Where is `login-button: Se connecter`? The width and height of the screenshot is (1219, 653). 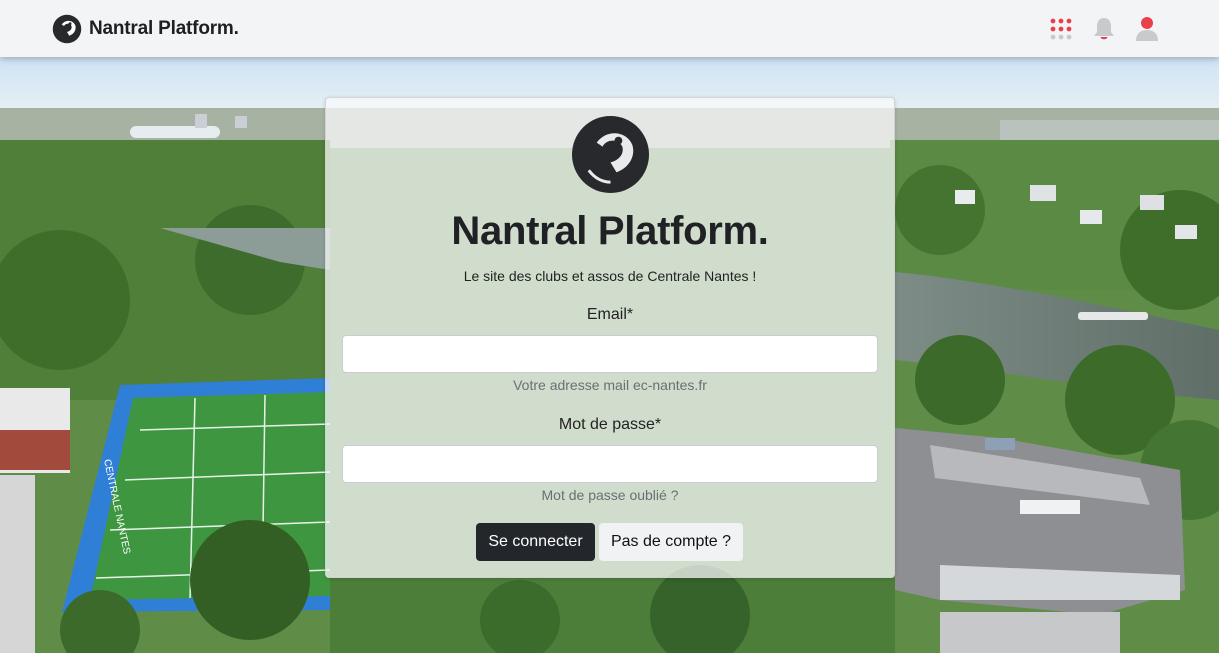 login-button: Se connecter is located at coordinates (535, 542).